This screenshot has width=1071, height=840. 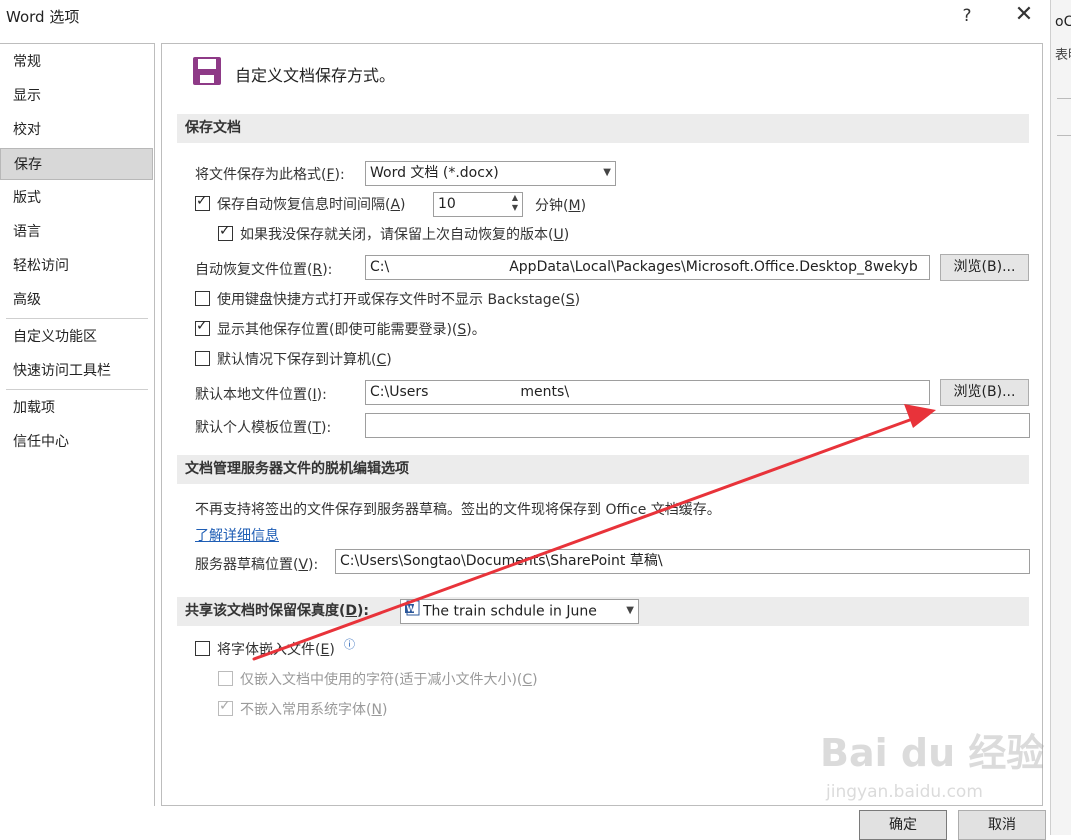 What do you see at coordinates (399, 392) in the screenshot?
I see `path-prefix: C:\Users` at bounding box center [399, 392].